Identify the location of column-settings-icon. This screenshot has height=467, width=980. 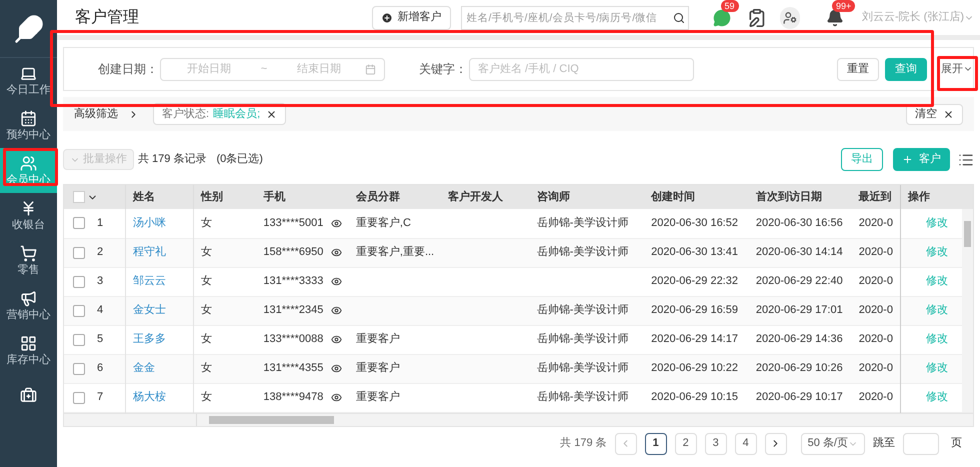
(966, 160).